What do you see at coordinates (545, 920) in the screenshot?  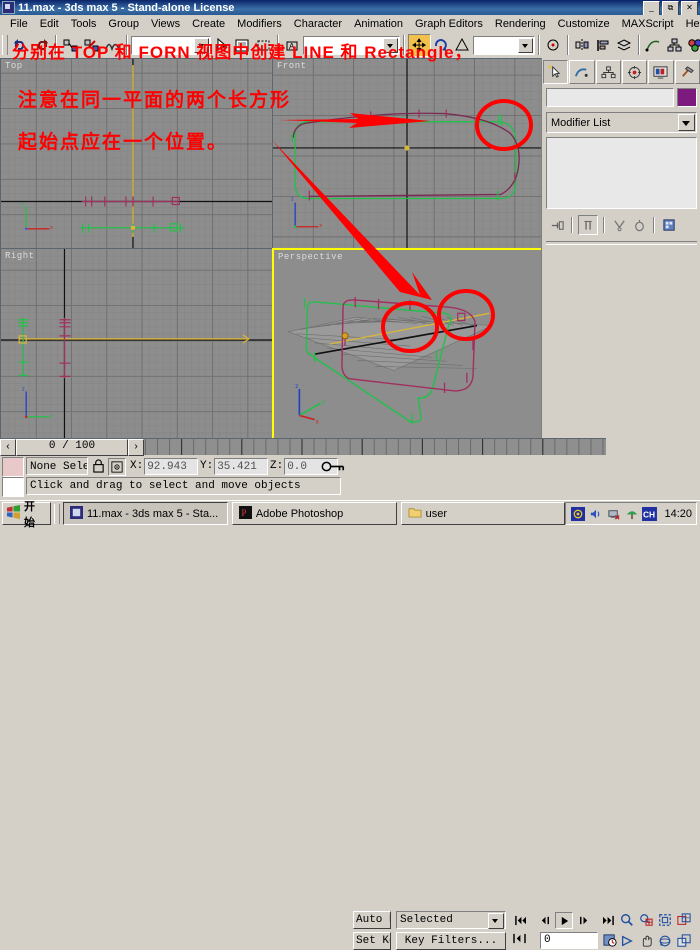 I see `previous-frame-icon` at bounding box center [545, 920].